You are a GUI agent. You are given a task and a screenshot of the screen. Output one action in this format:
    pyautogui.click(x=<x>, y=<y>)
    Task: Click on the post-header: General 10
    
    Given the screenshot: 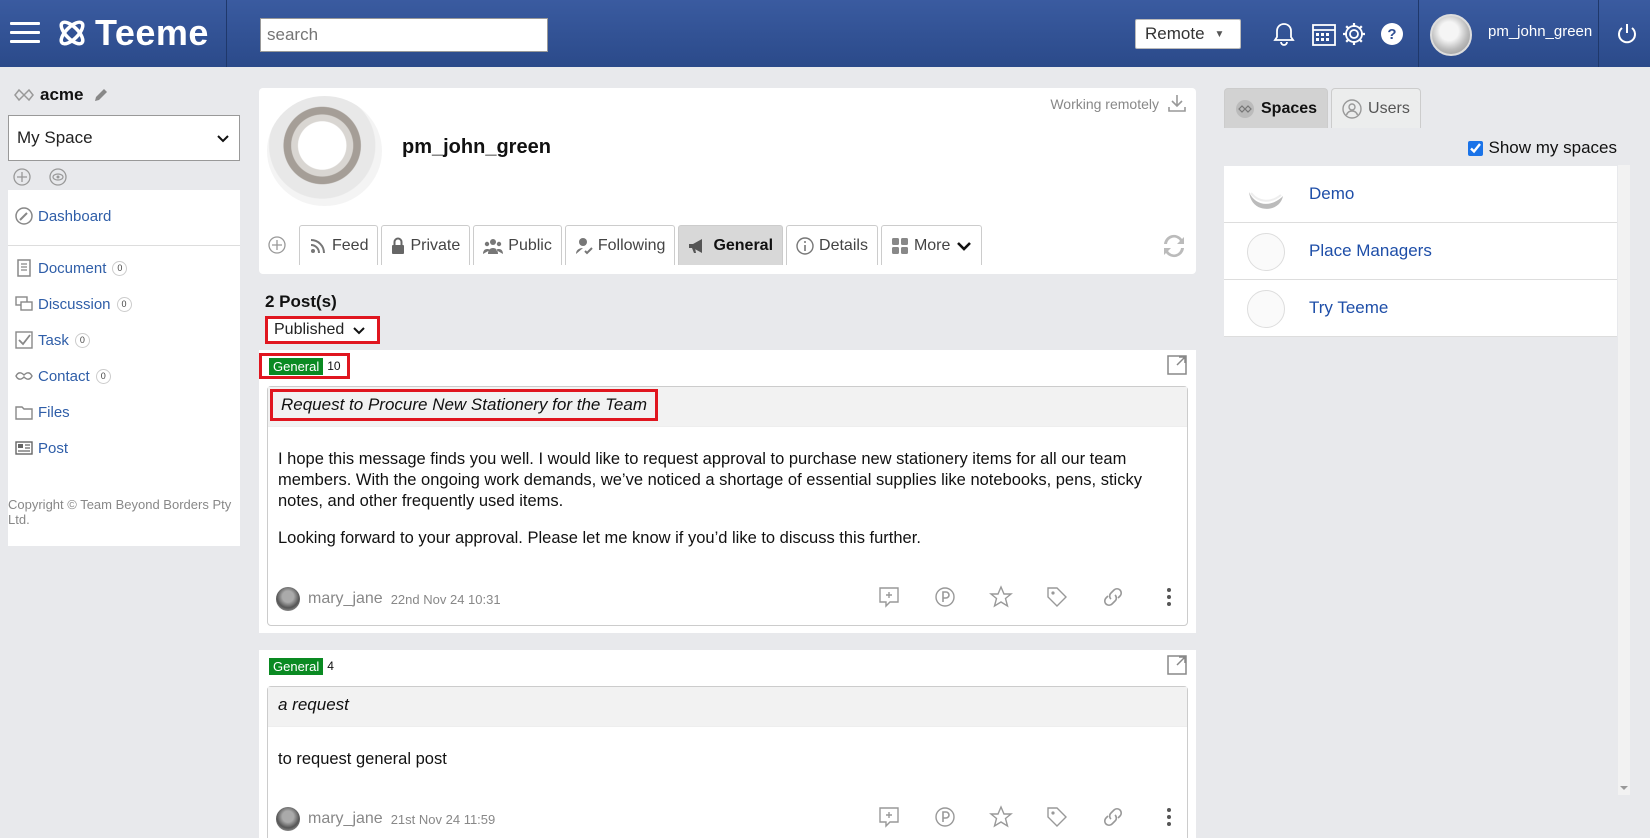 What is the action you would take?
    pyautogui.click(x=727, y=367)
    